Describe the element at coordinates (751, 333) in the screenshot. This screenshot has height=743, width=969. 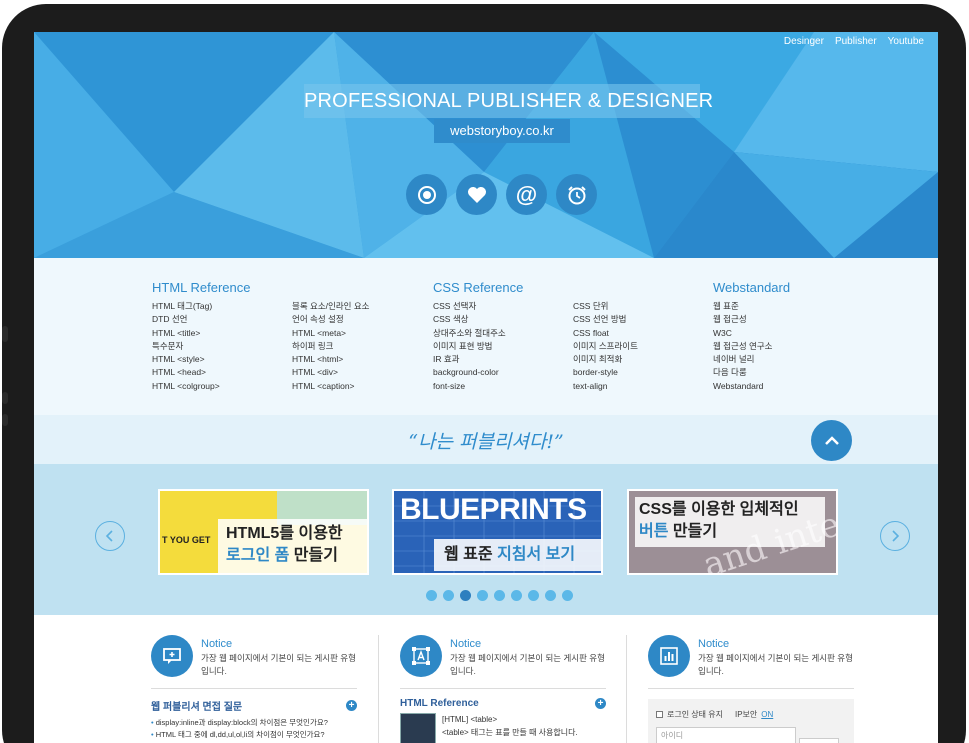
I see `list-item: W3C` at that location.